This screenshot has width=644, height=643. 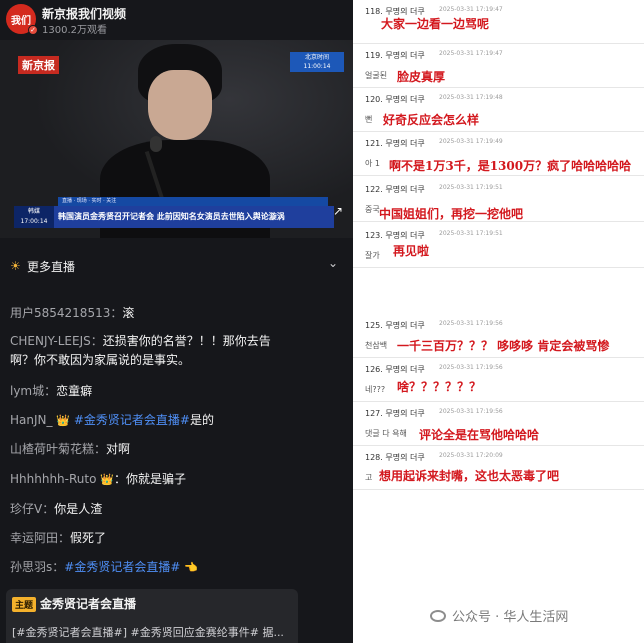 I want to click on comment-text: 是的, so click(x=201, y=420).